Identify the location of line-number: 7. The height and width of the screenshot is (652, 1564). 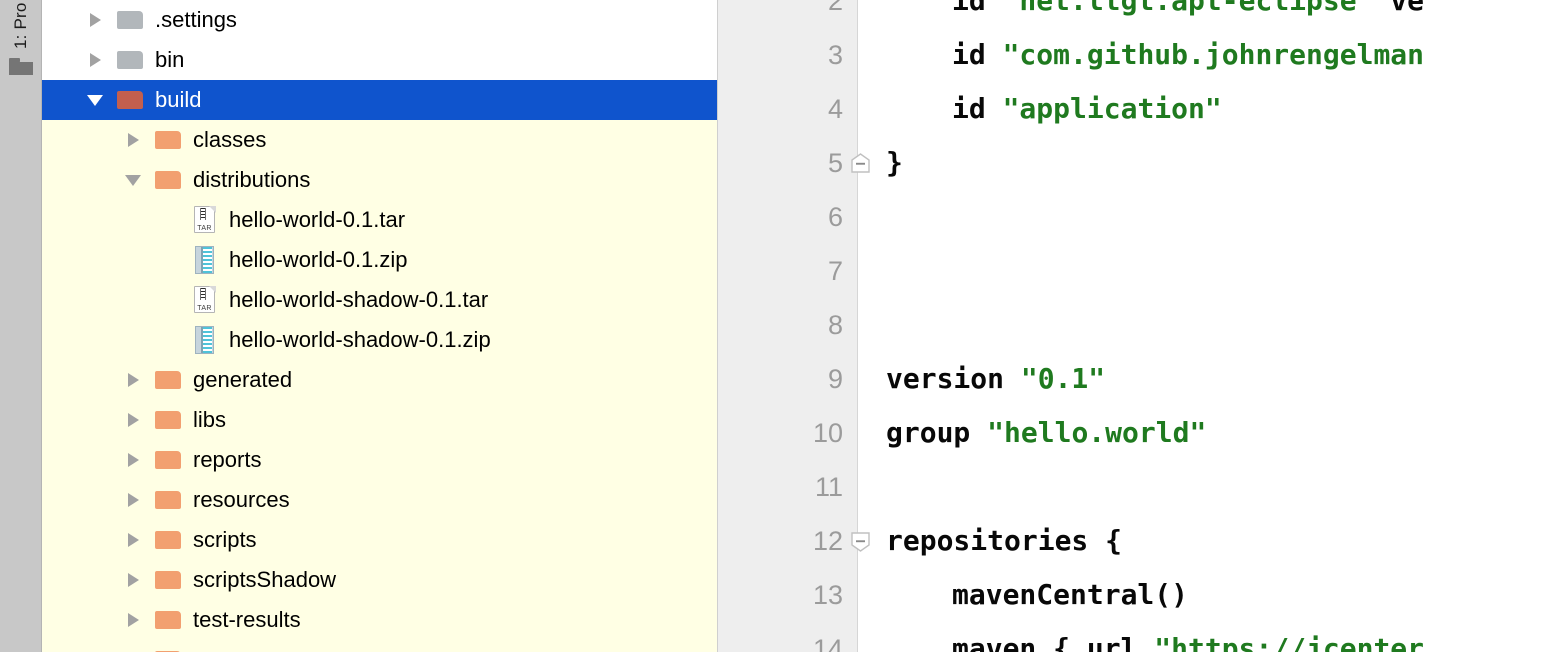
(835, 271).